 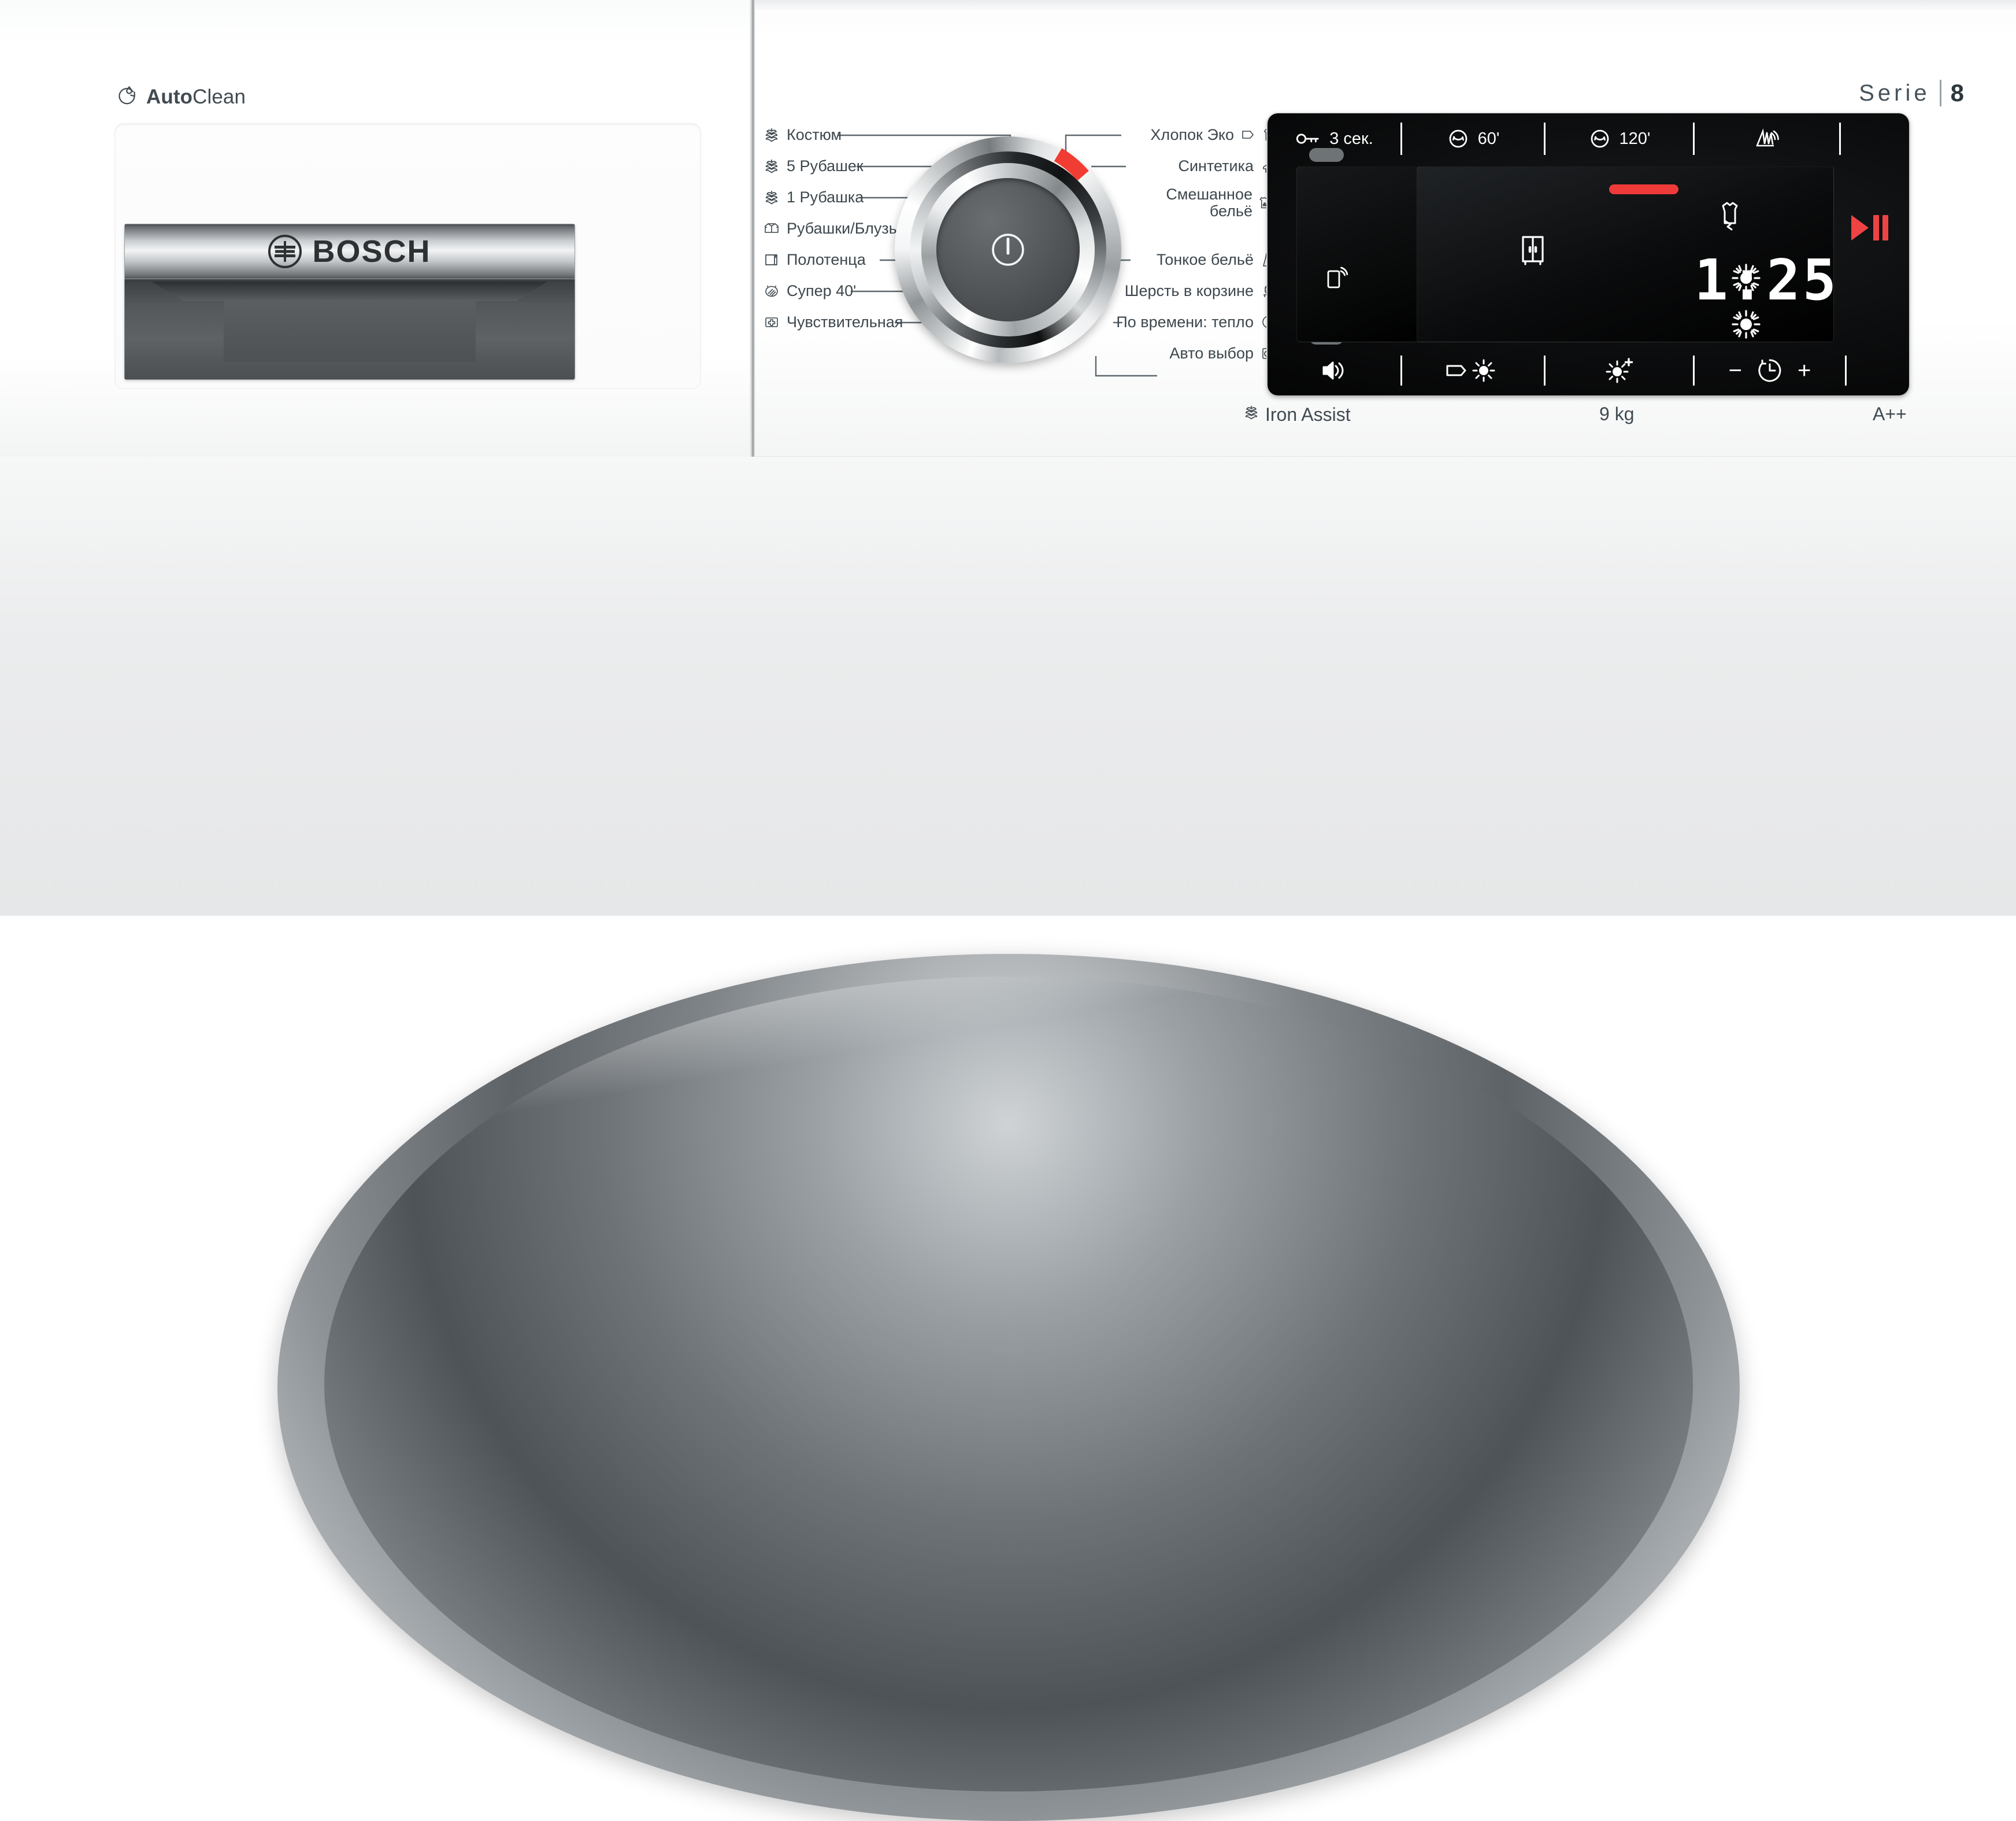 I want to click on button-delay-60: 60', so click(x=1473, y=138).